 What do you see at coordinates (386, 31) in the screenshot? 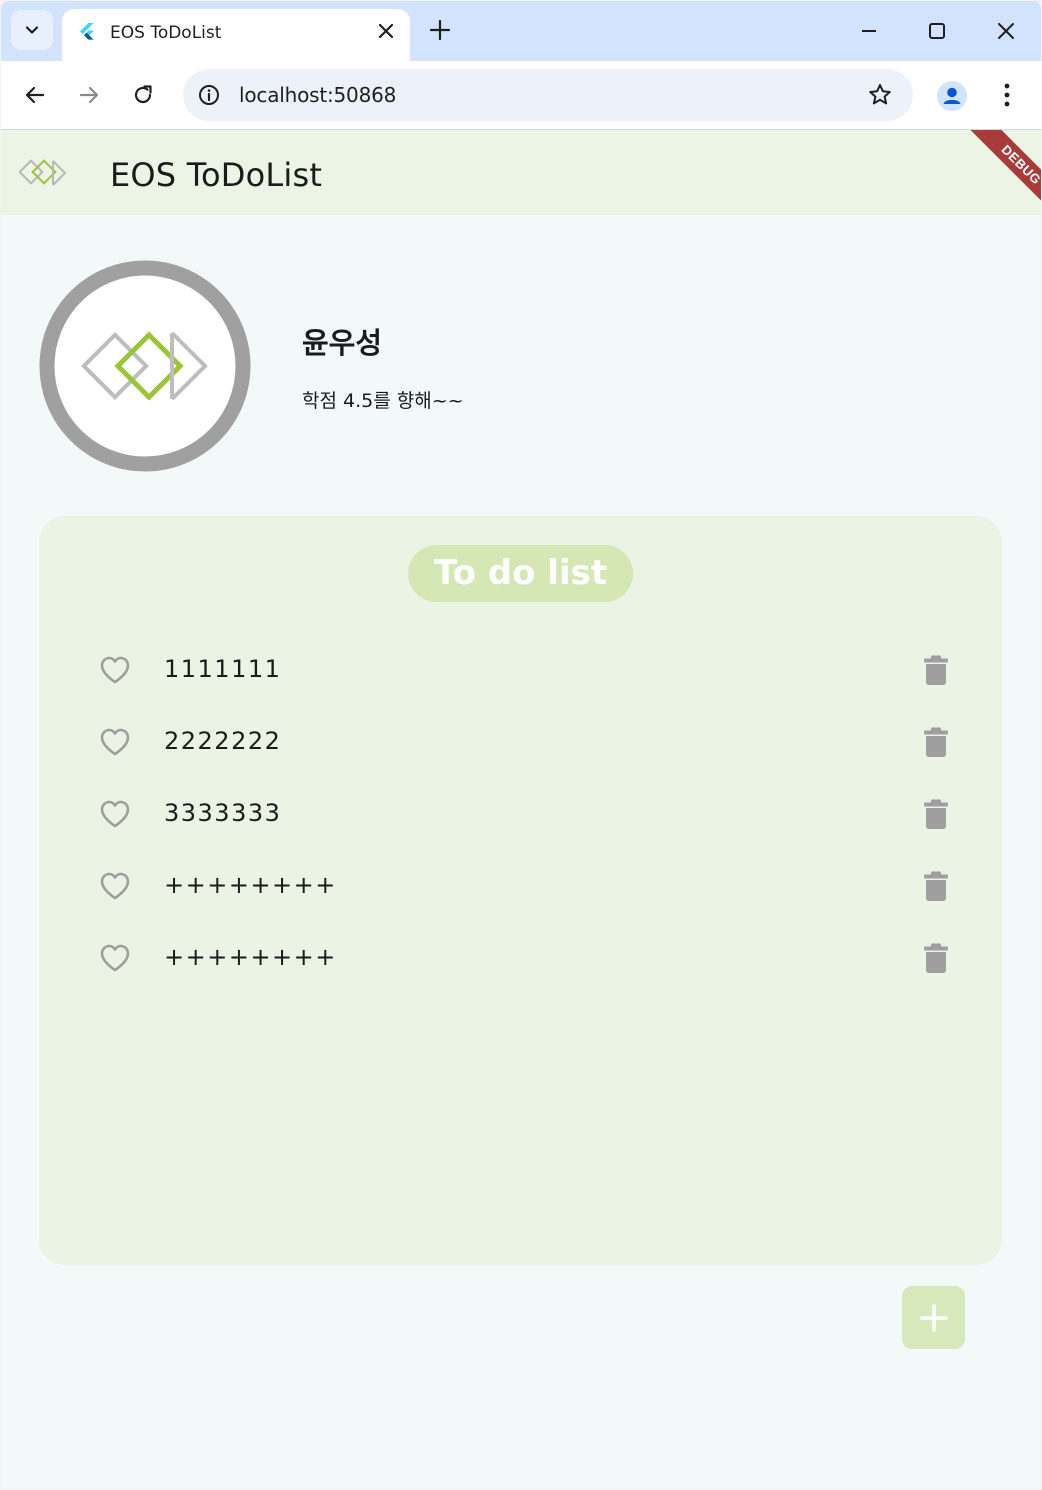
I see `close-icon` at bounding box center [386, 31].